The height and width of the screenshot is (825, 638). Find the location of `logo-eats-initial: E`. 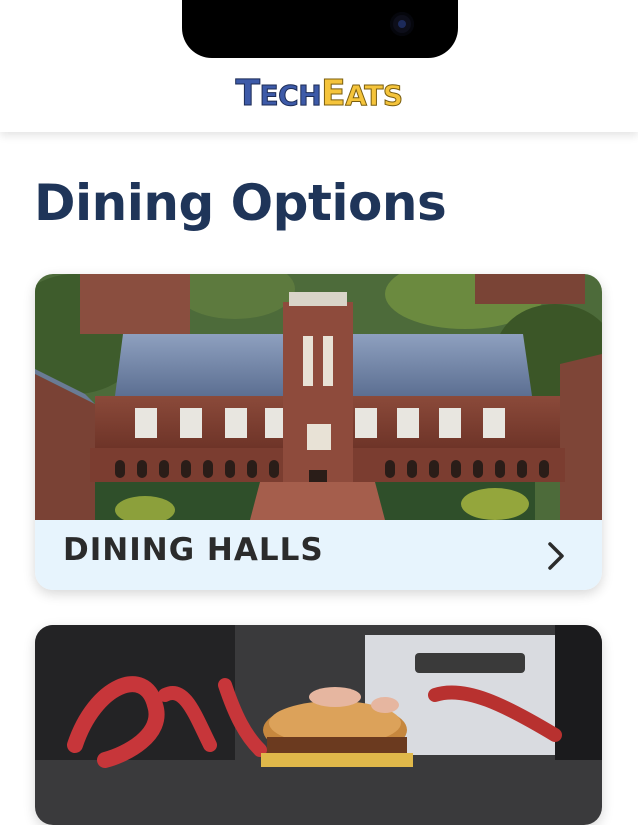

logo-eats-initial: E is located at coordinates (334, 93).